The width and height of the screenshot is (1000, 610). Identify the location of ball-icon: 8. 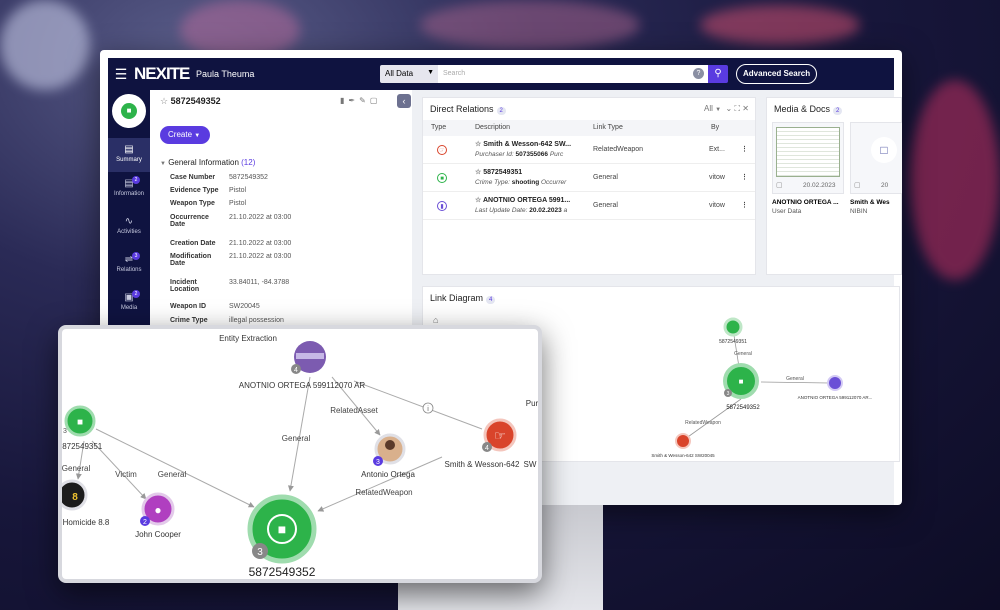
(75, 497).